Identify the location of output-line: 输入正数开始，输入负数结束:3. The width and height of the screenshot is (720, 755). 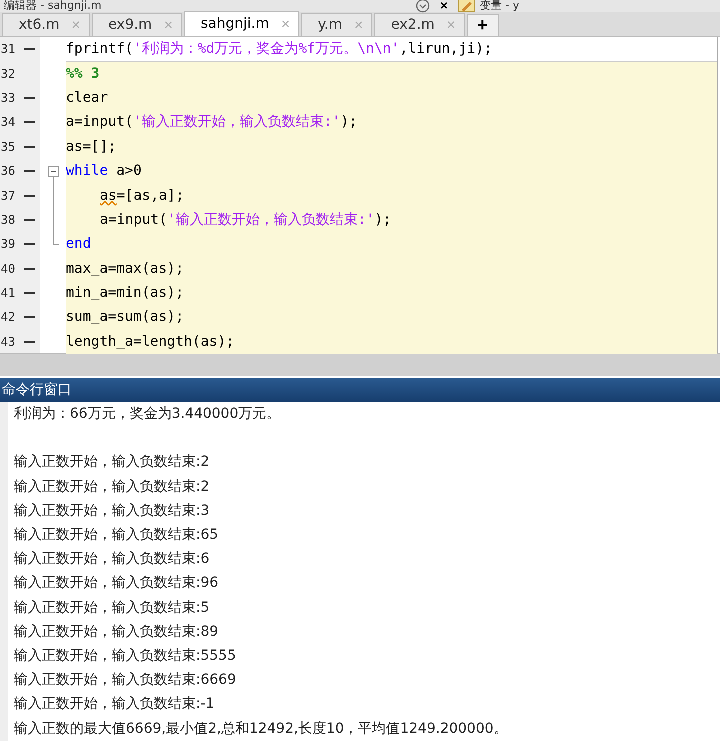
(112, 511).